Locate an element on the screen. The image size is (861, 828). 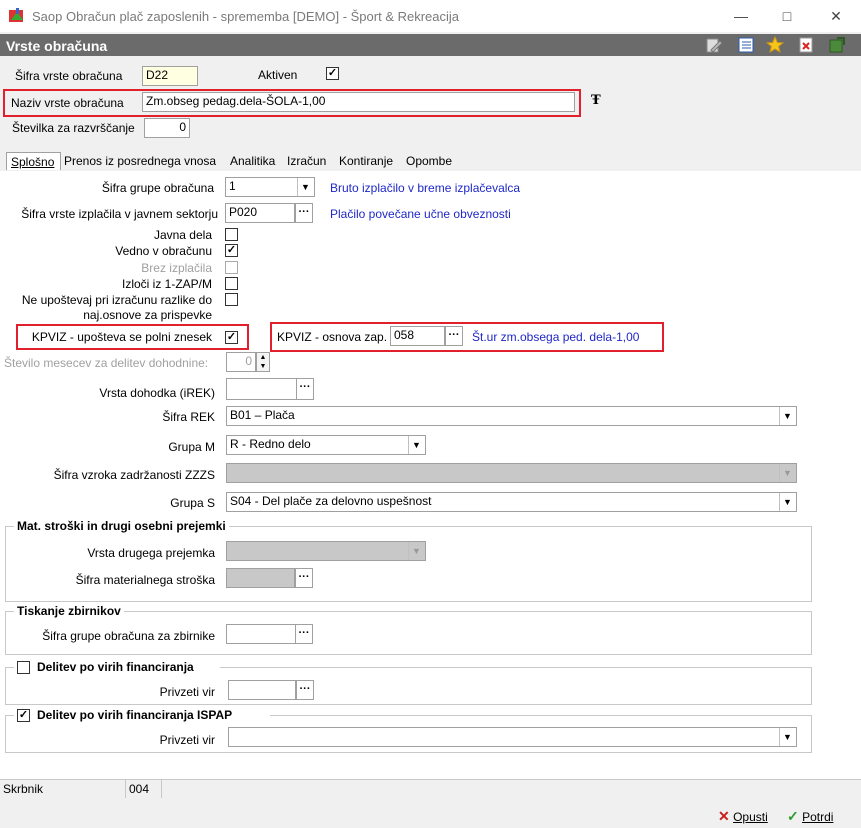
form-title: Vrste obračuna is located at coordinates (57, 46).